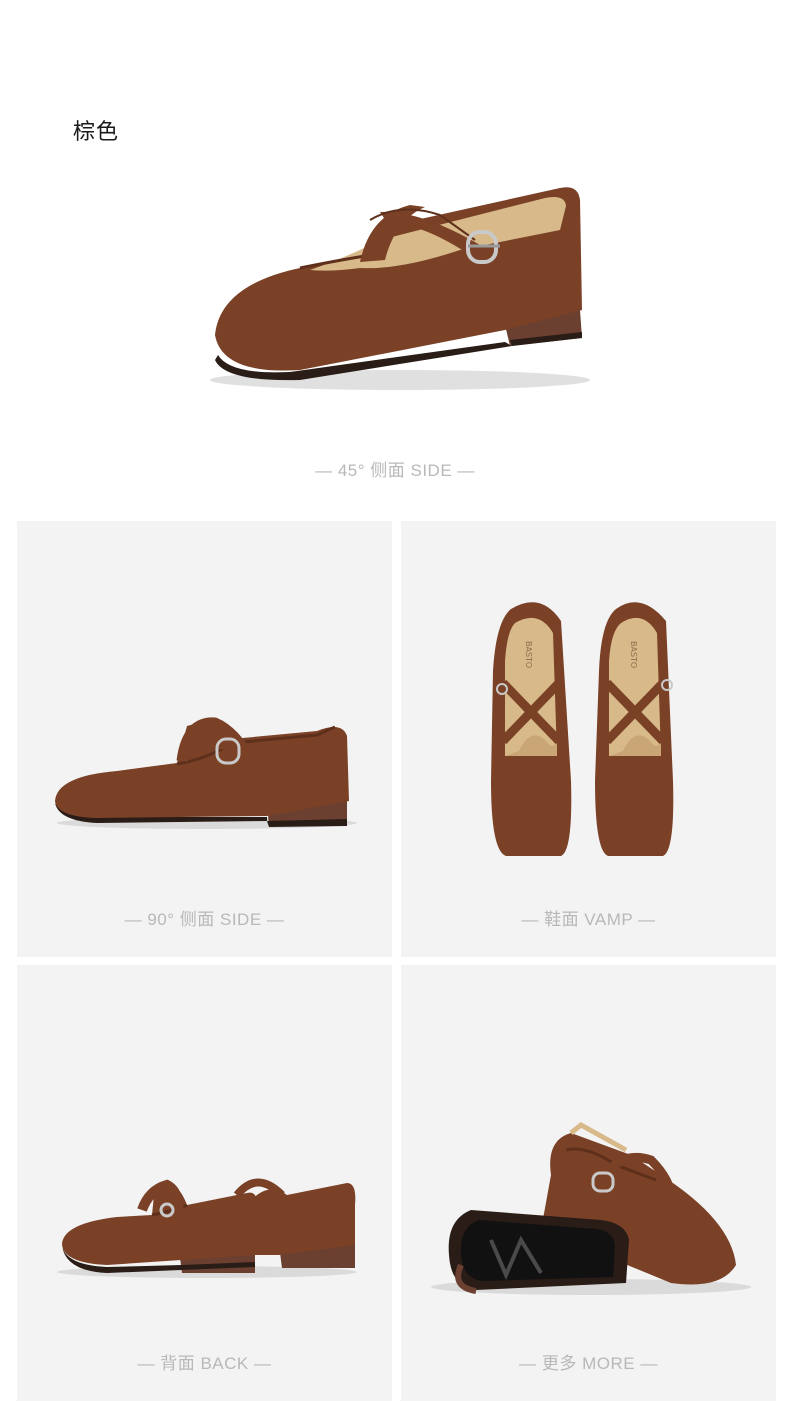 The height and width of the screenshot is (1402, 790). What do you see at coordinates (588, 1363) in the screenshot?
I see `caption-more: — 更多 MORE —` at bounding box center [588, 1363].